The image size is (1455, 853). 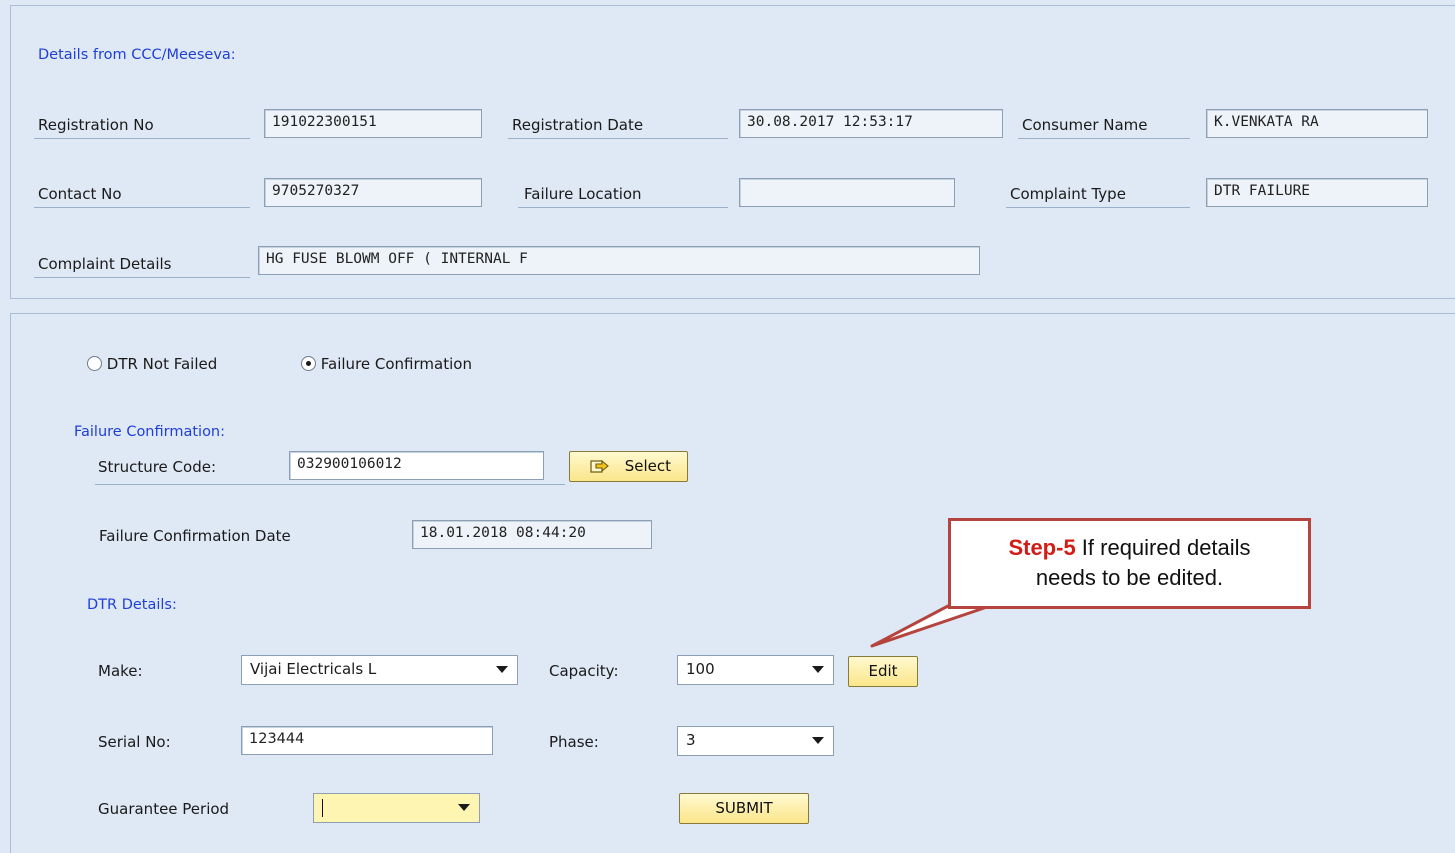 I want to click on registration-no-field: 191022300151, so click(x=373, y=123).